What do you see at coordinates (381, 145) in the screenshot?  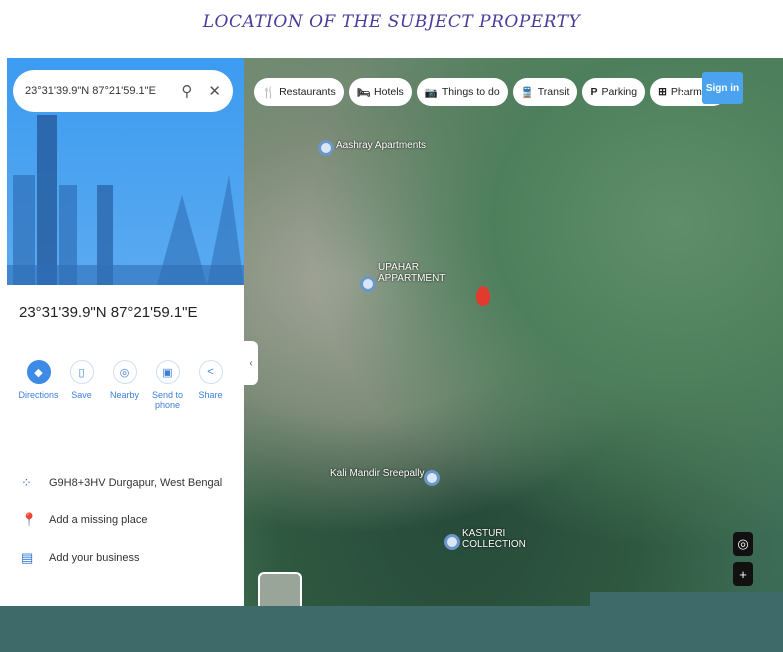 I see `map-label-aashray: Aashray Apartments` at bounding box center [381, 145].